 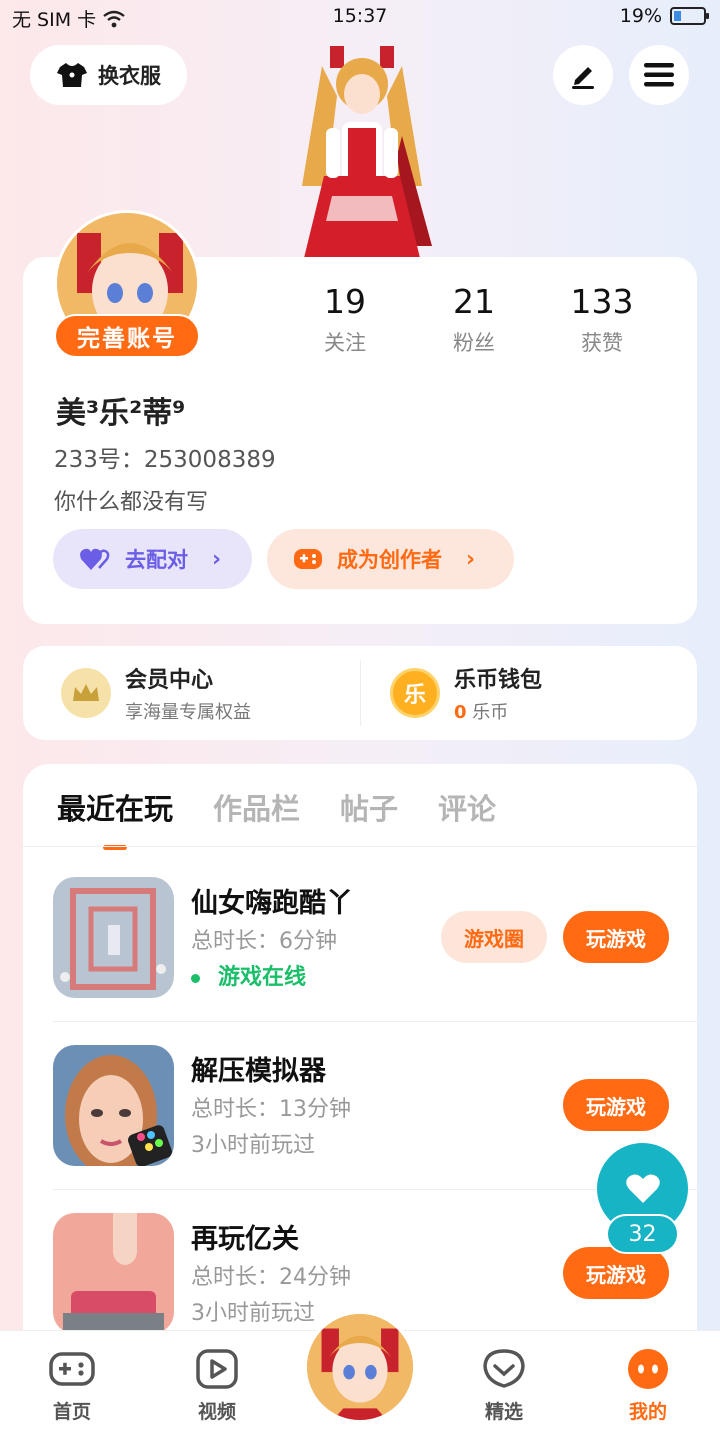 What do you see at coordinates (264, 941) in the screenshot?
I see `game-duration: 总时长：6分钟` at bounding box center [264, 941].